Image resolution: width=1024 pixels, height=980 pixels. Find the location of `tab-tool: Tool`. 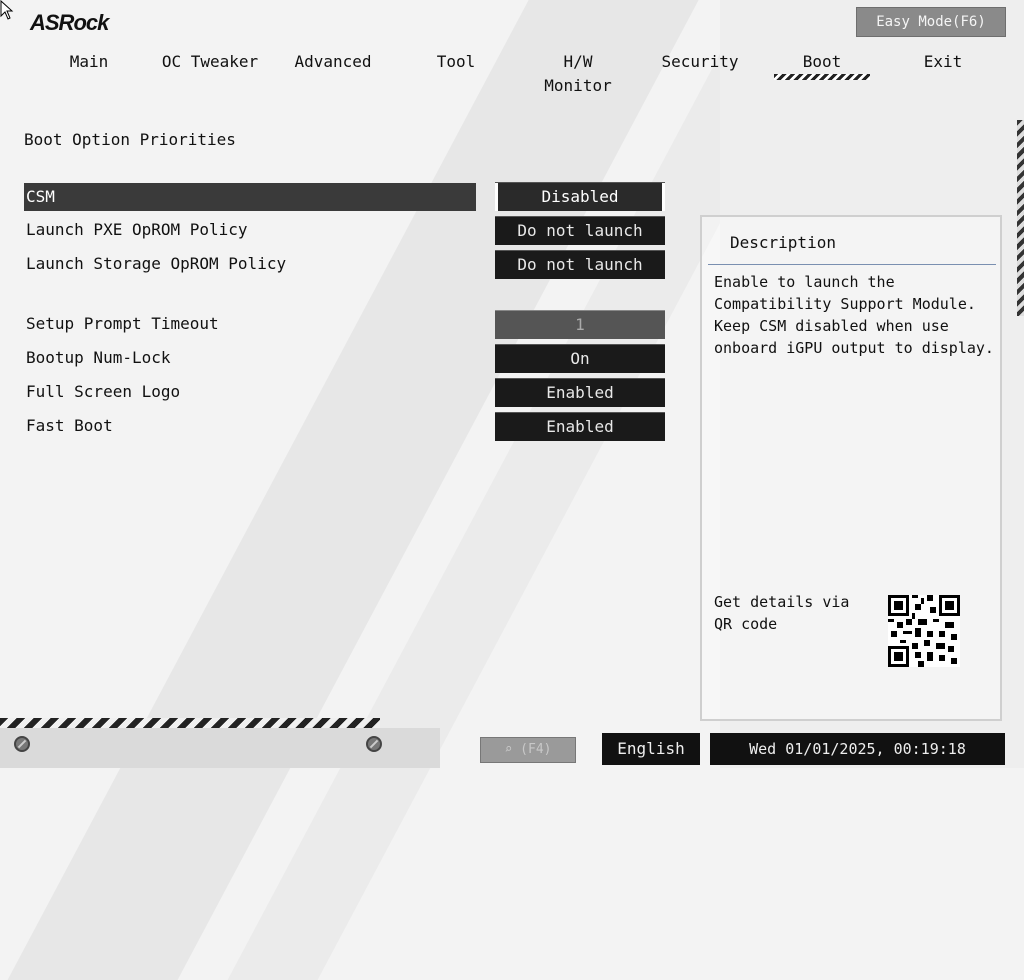

tab-tool: Tool is located at coordinates (456, 63).